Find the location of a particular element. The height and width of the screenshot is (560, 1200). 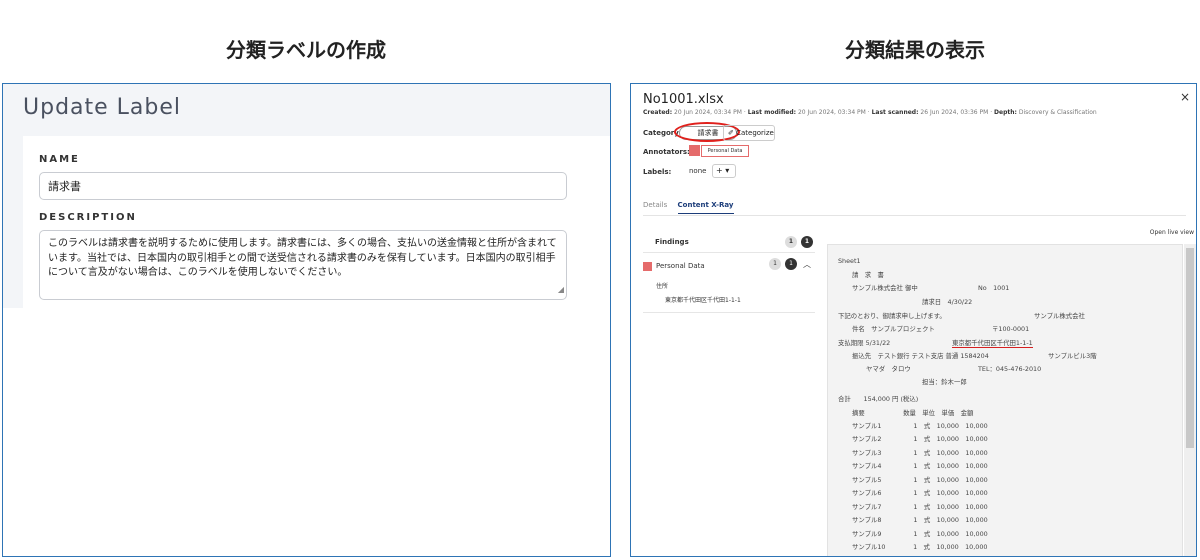

open-live-view-link: Open live view is located at coordinates (1172, 232).